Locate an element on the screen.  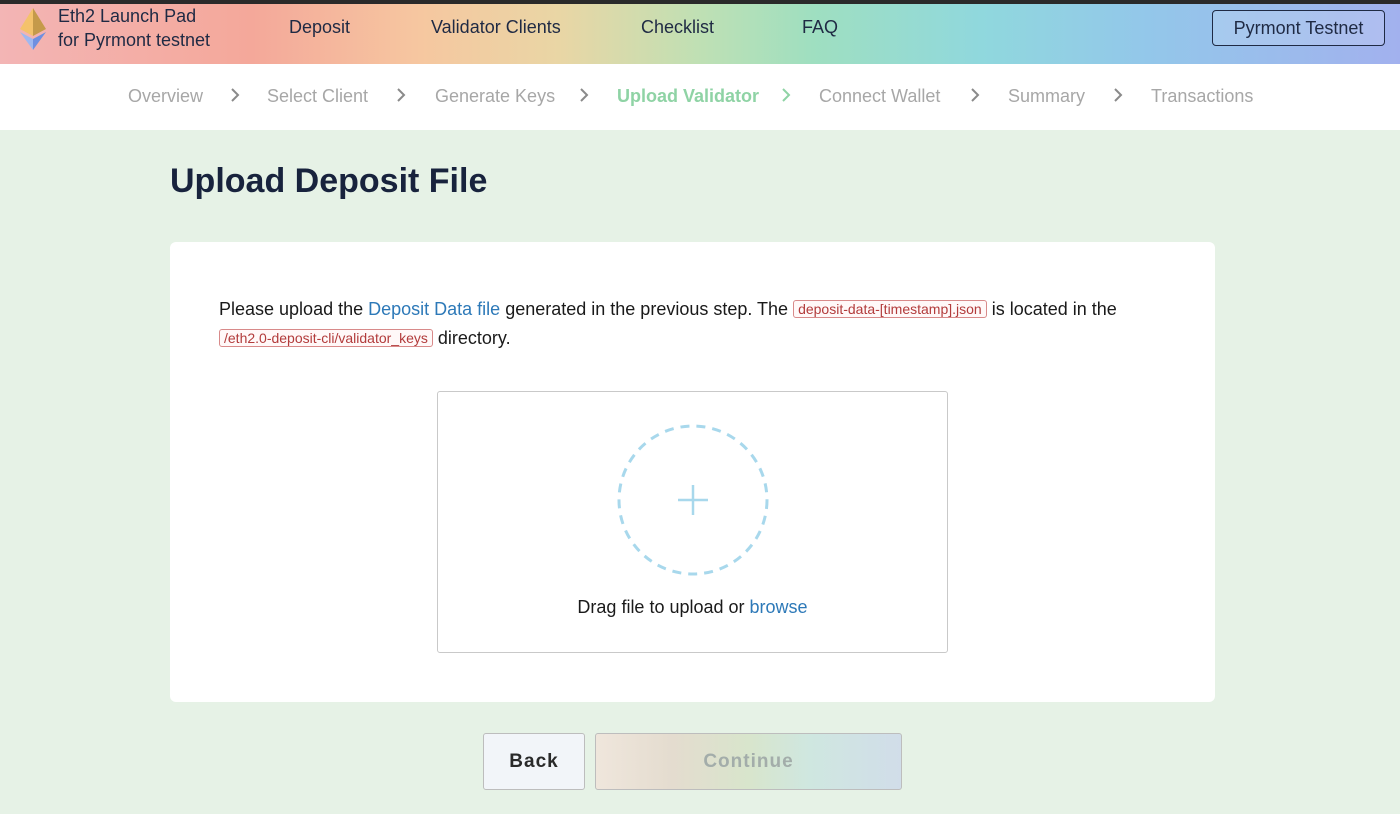
brand-line-1: Eth2 Launch Pad is located at coordinates (127, 16).